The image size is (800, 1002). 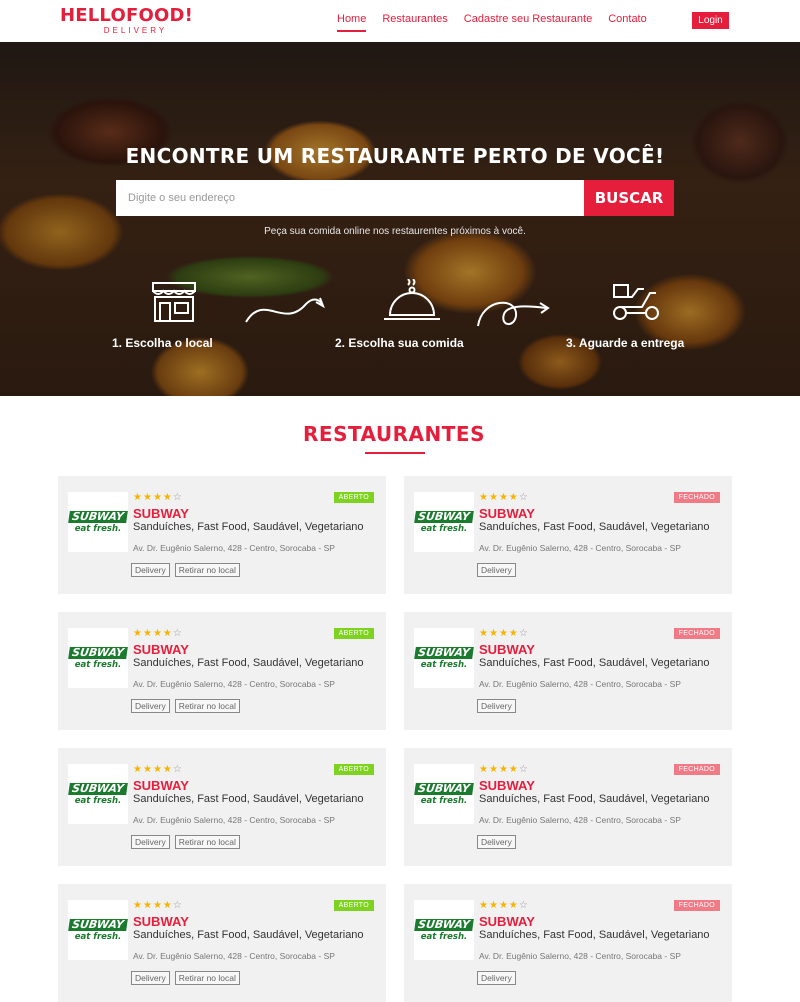 What do you see at coordinates (629, 198) in the screenshot?
I see `search-button: BUSCAR` at bounding box center [629, 198].